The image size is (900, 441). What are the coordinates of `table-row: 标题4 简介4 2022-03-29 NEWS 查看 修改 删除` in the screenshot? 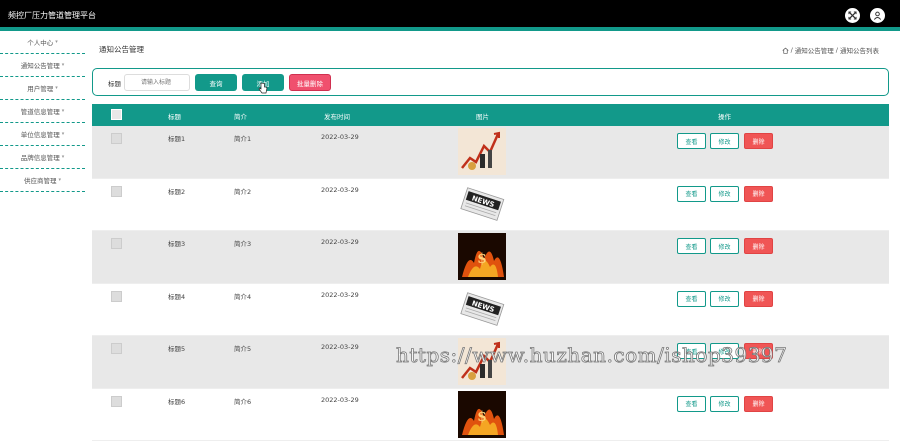 It's located at (490, 309).